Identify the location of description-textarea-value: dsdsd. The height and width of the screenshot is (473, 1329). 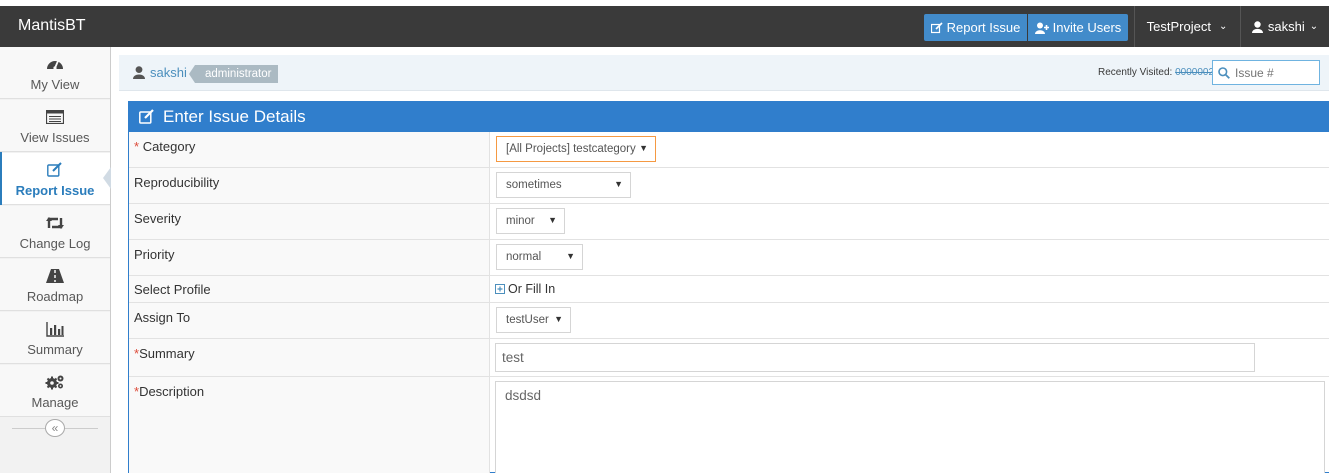
(523, 395).